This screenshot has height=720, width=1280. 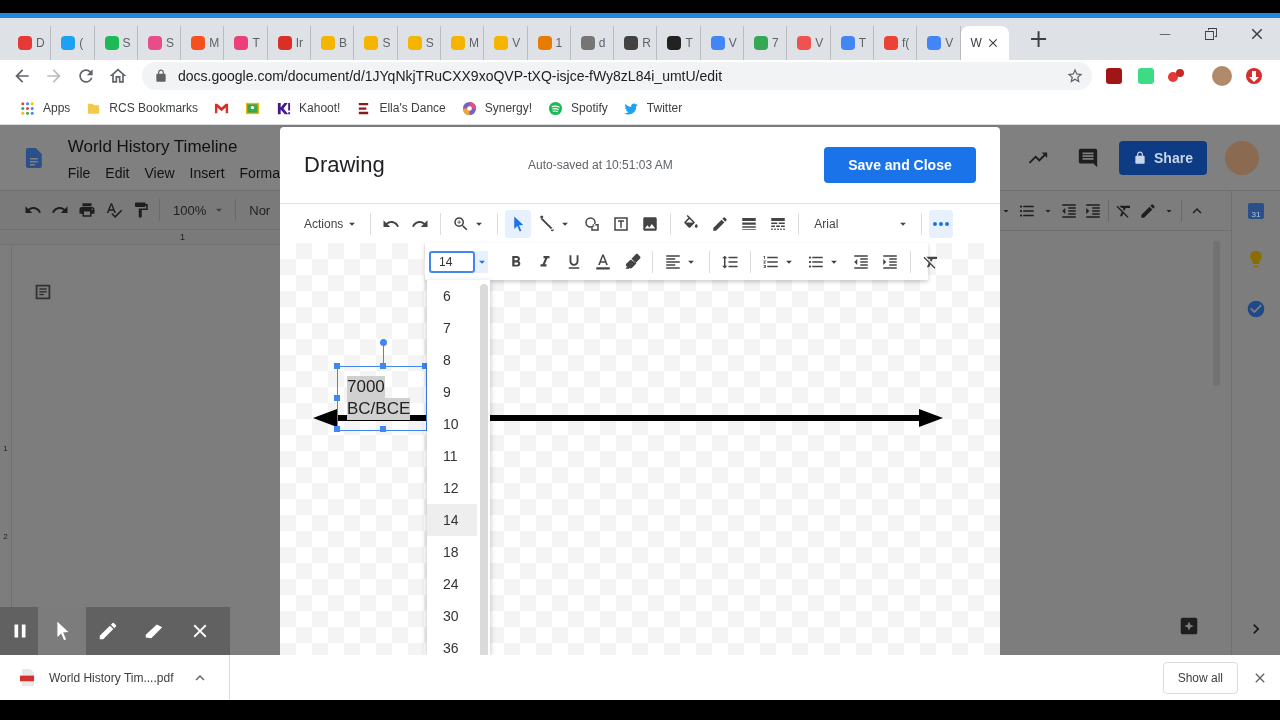 What do you see at coordinates (452, 392) in the screenshot?
I see `font-size-option: 9` at bounding box center [452, 392].